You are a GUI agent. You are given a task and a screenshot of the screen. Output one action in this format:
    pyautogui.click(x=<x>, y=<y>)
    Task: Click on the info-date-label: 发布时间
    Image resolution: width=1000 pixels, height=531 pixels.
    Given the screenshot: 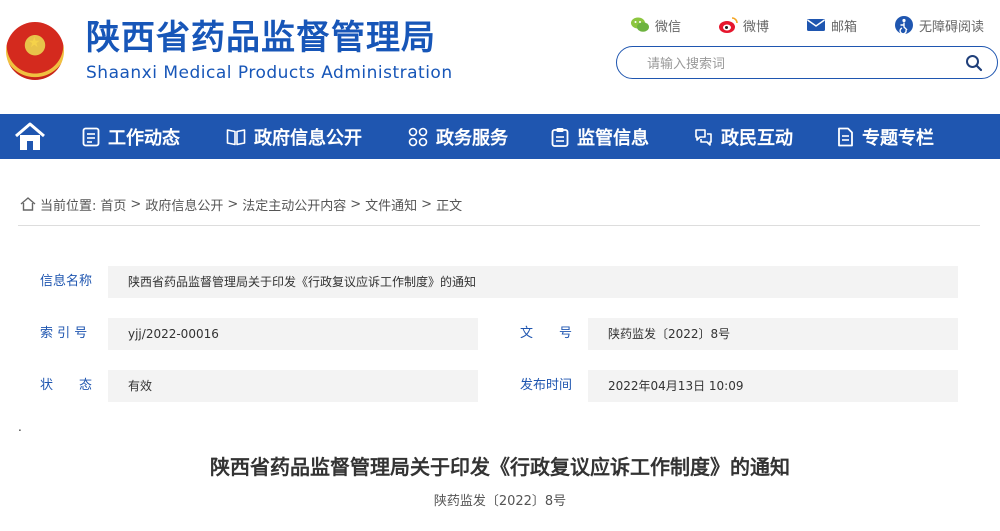 What is the action you would take?
    pyautogui.click(x=546, y=385)
    